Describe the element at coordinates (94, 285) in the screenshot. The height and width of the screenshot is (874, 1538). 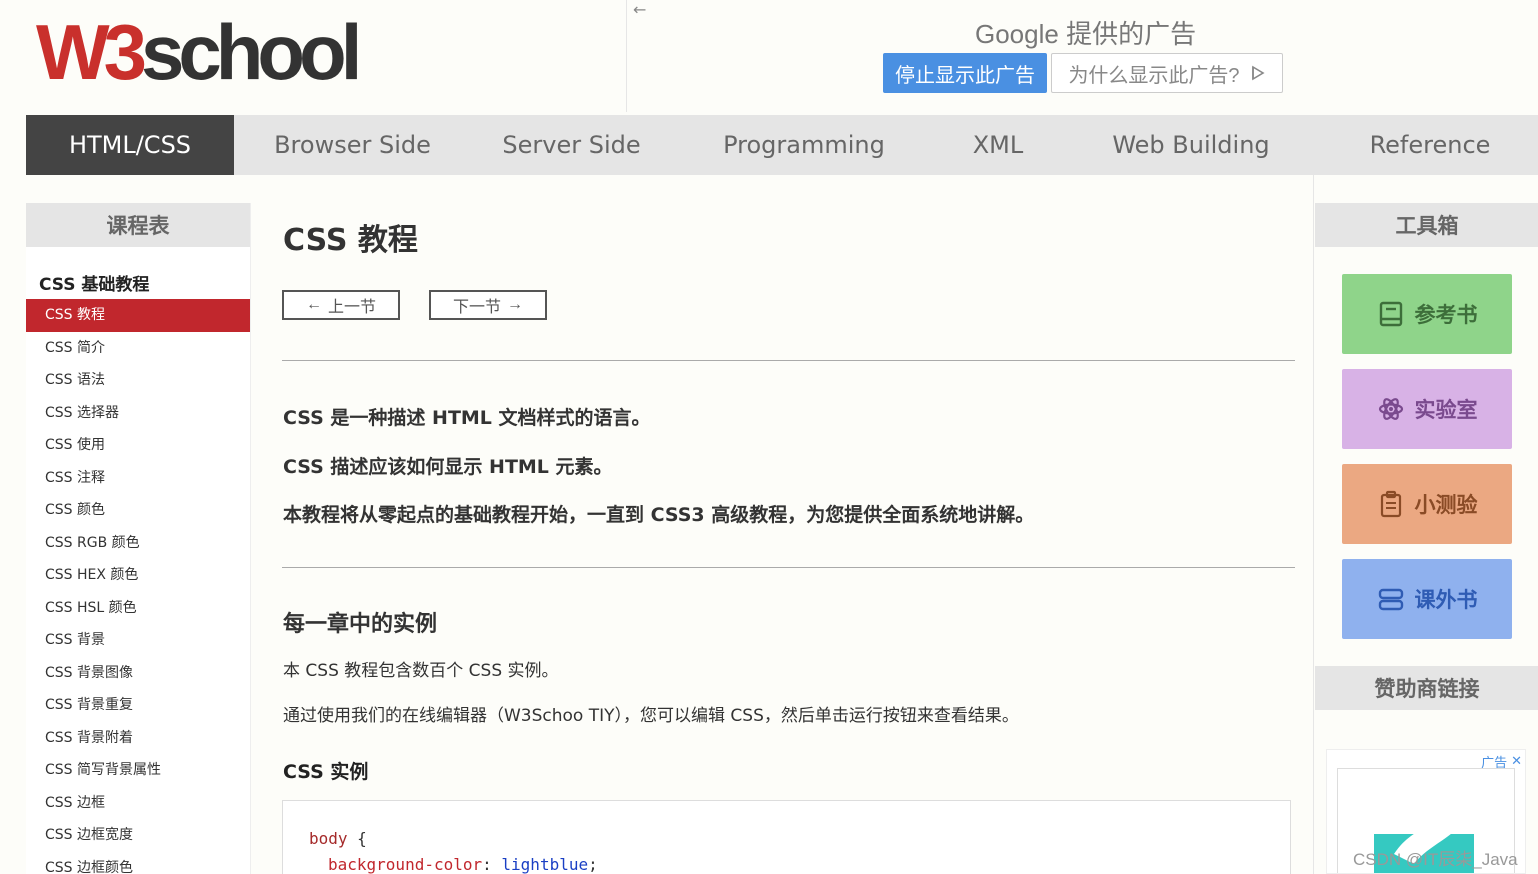
I see `course-group-title: CSS 基础教程` at that location.